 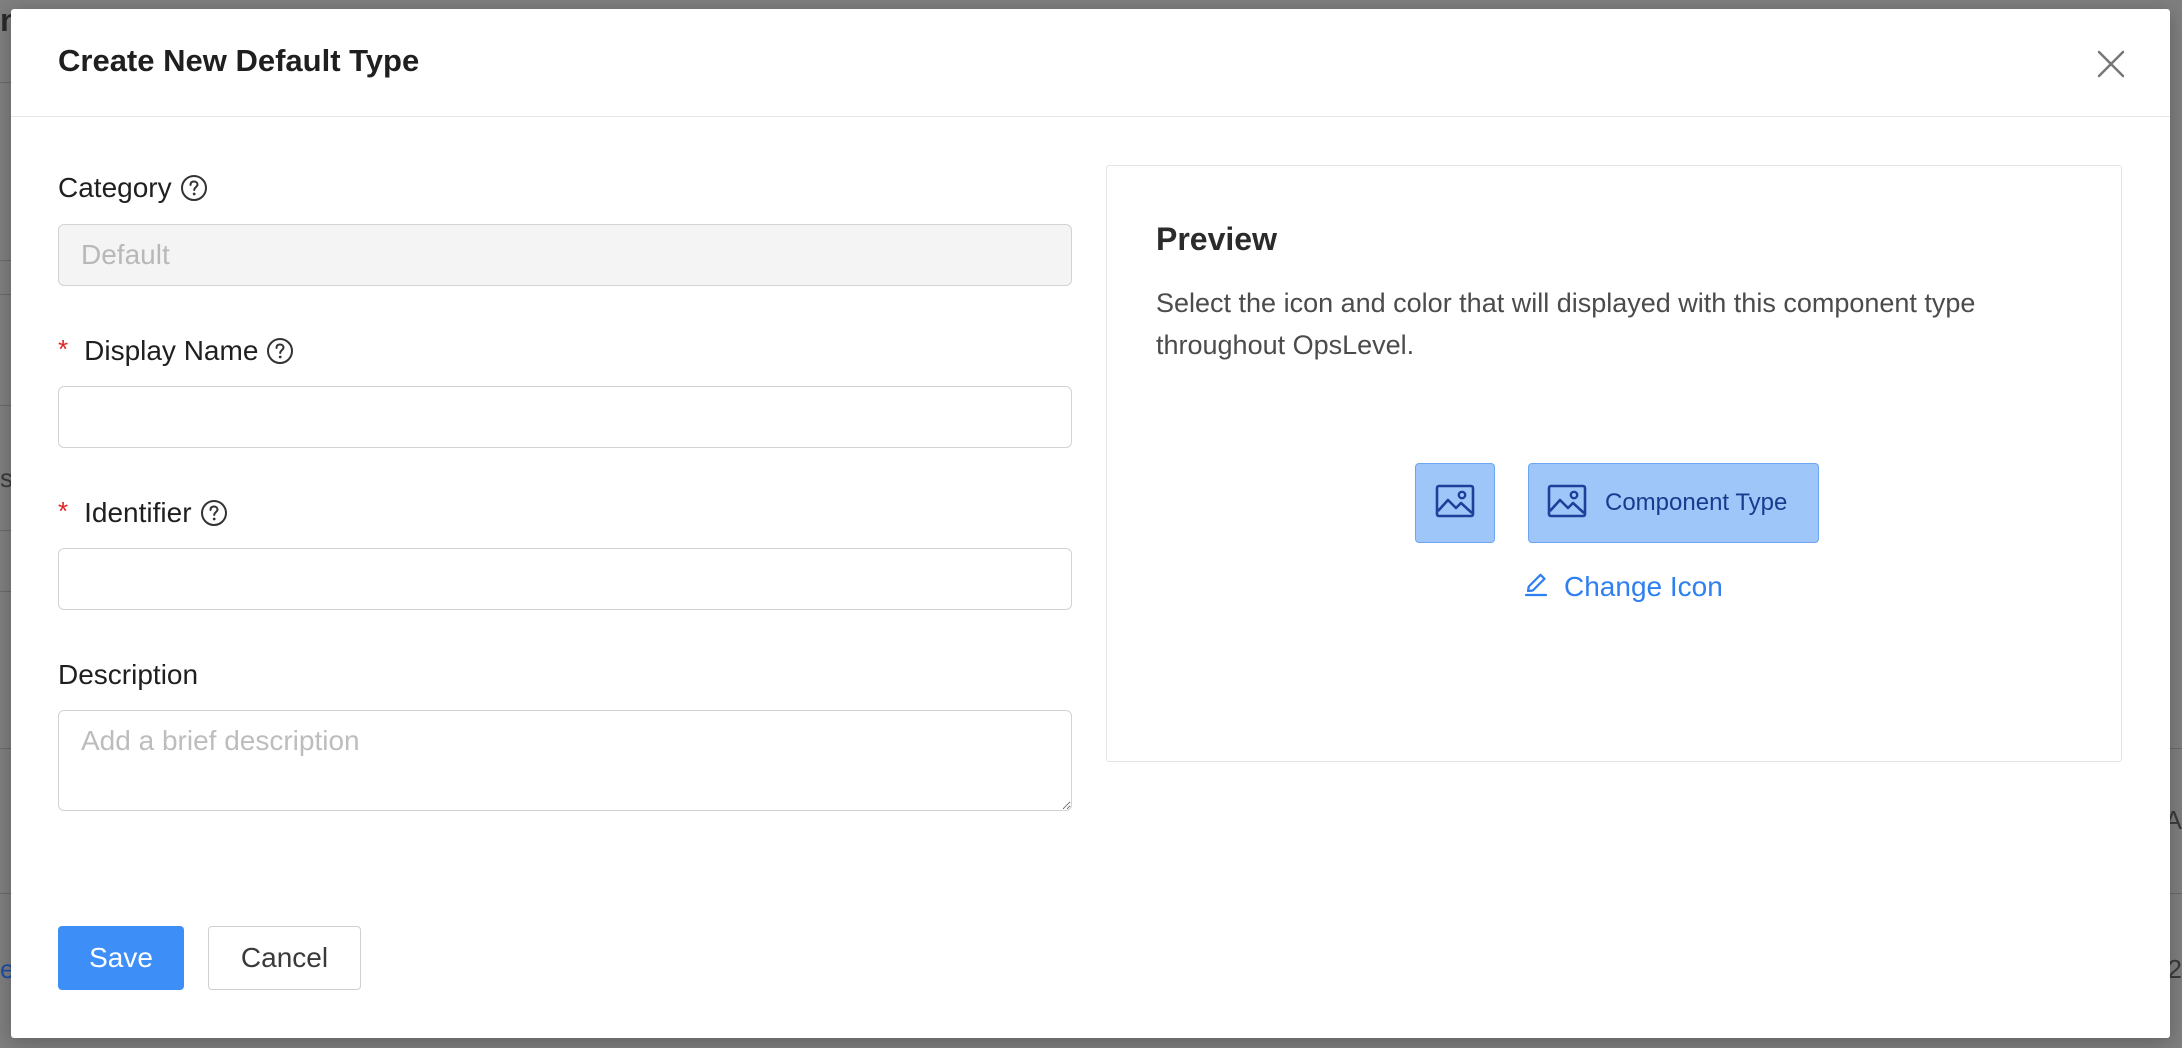 What do you see at coordinates (239, 60) in the screenshot?
I see `modal-title: Create New Default Type` at bounding box center [239, 60].